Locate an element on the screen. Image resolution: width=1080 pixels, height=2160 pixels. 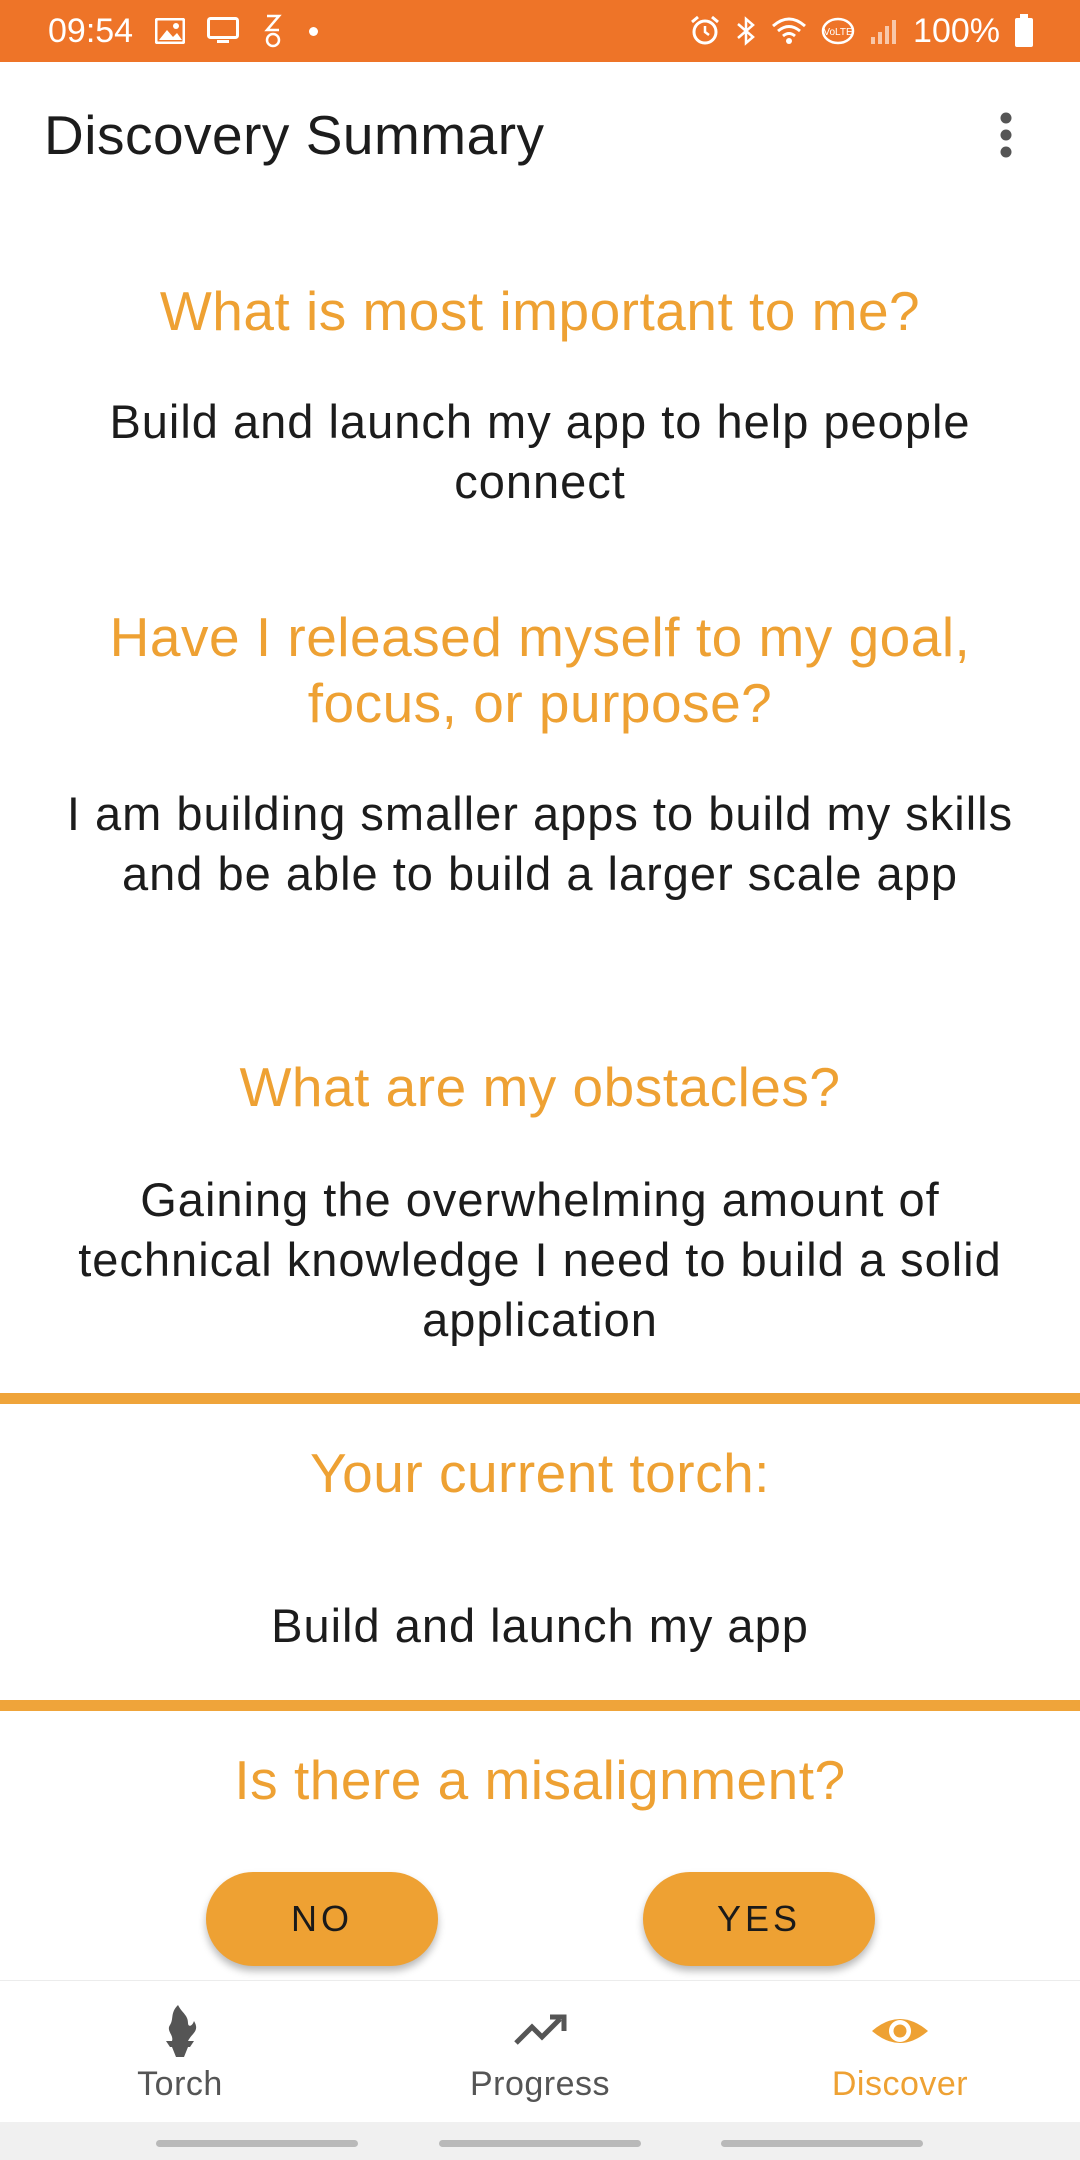
bottom-navigation: Torch Progress Discover is located at coordinates (540, 2051).